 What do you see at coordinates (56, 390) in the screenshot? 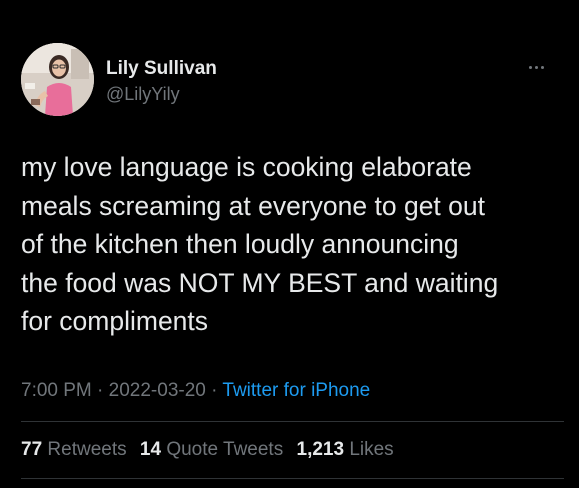
I see `tweet-time: 7:00 PM` at bounding box center [56, 390].